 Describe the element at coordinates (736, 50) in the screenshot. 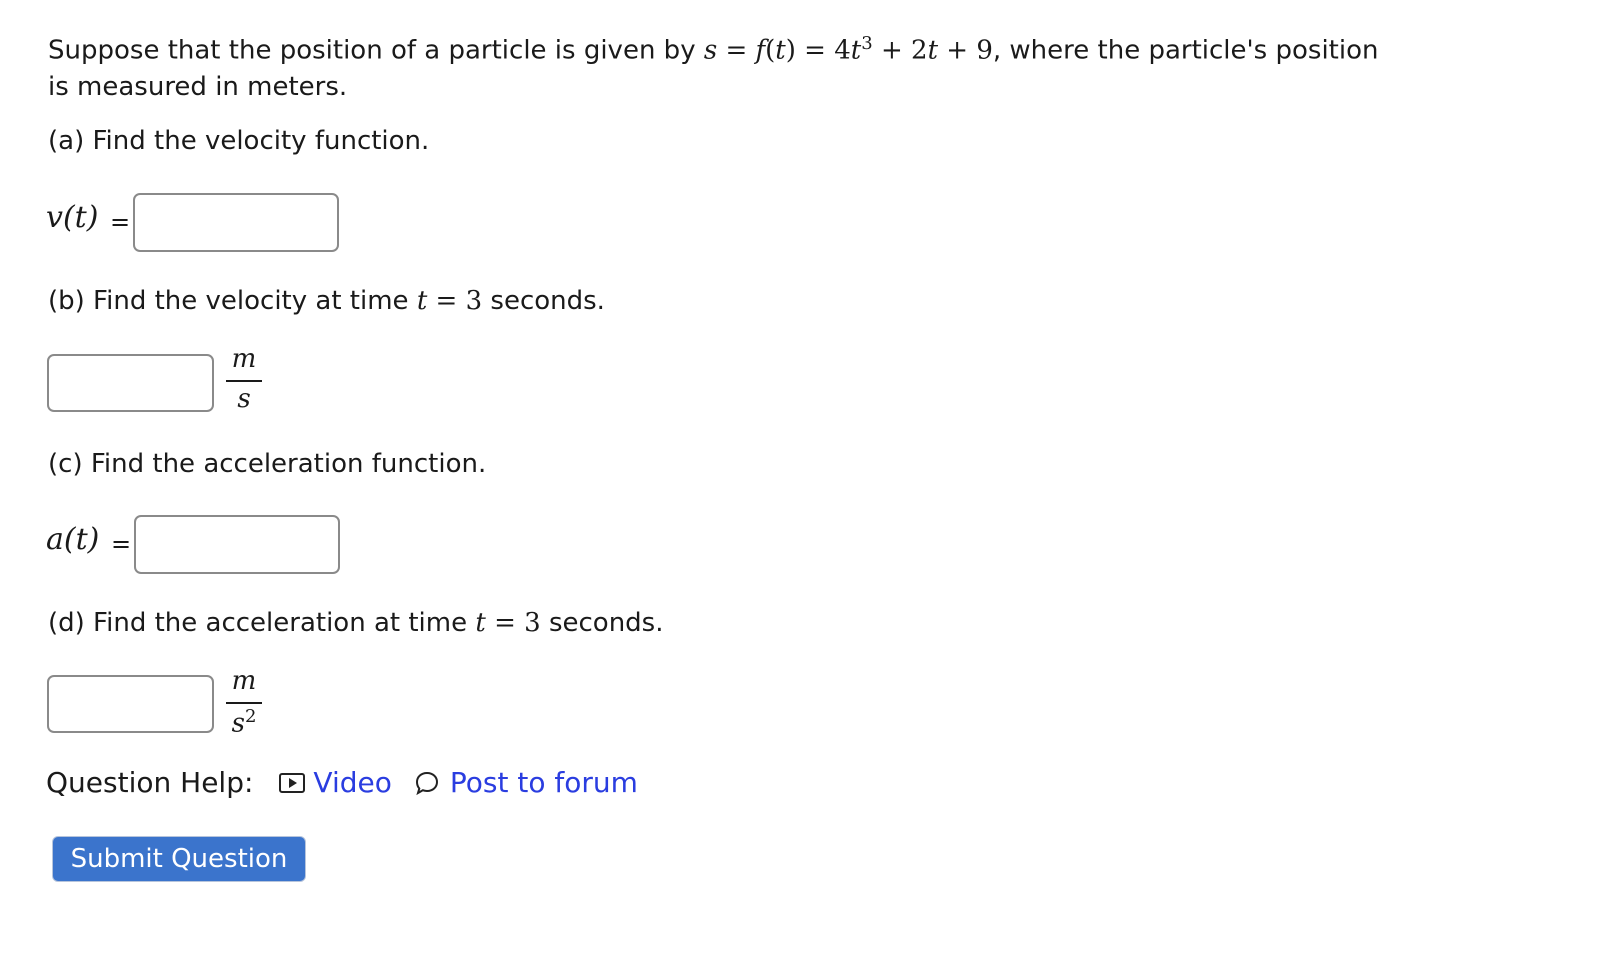

I see `formula-equals-1: =` at that location.